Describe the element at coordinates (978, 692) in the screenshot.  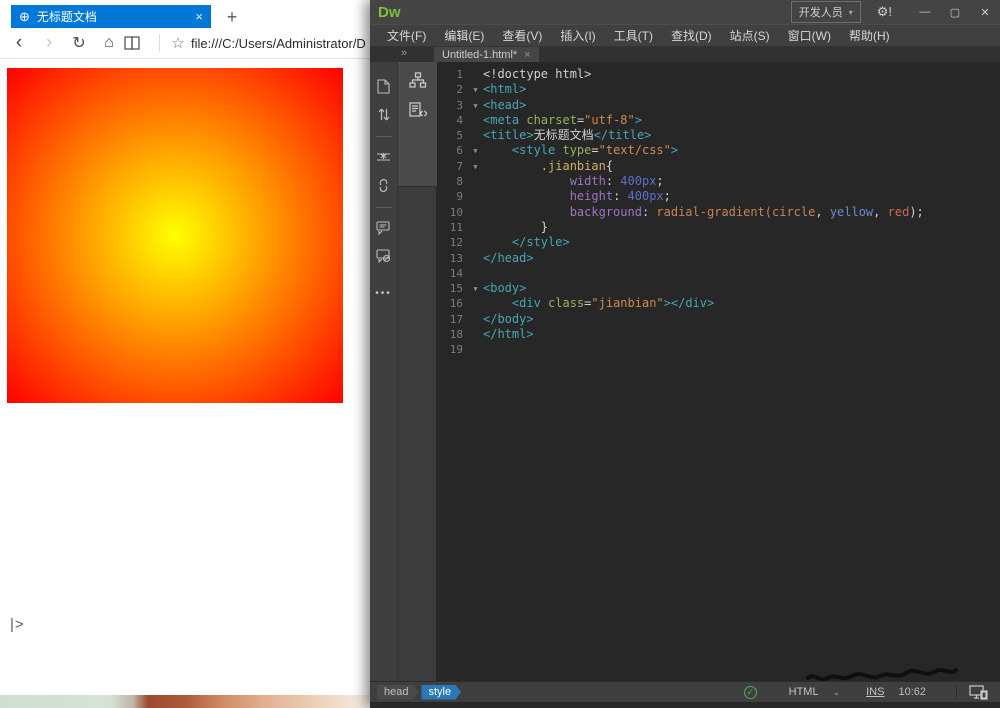
I see `device-preview-icon` at that location.